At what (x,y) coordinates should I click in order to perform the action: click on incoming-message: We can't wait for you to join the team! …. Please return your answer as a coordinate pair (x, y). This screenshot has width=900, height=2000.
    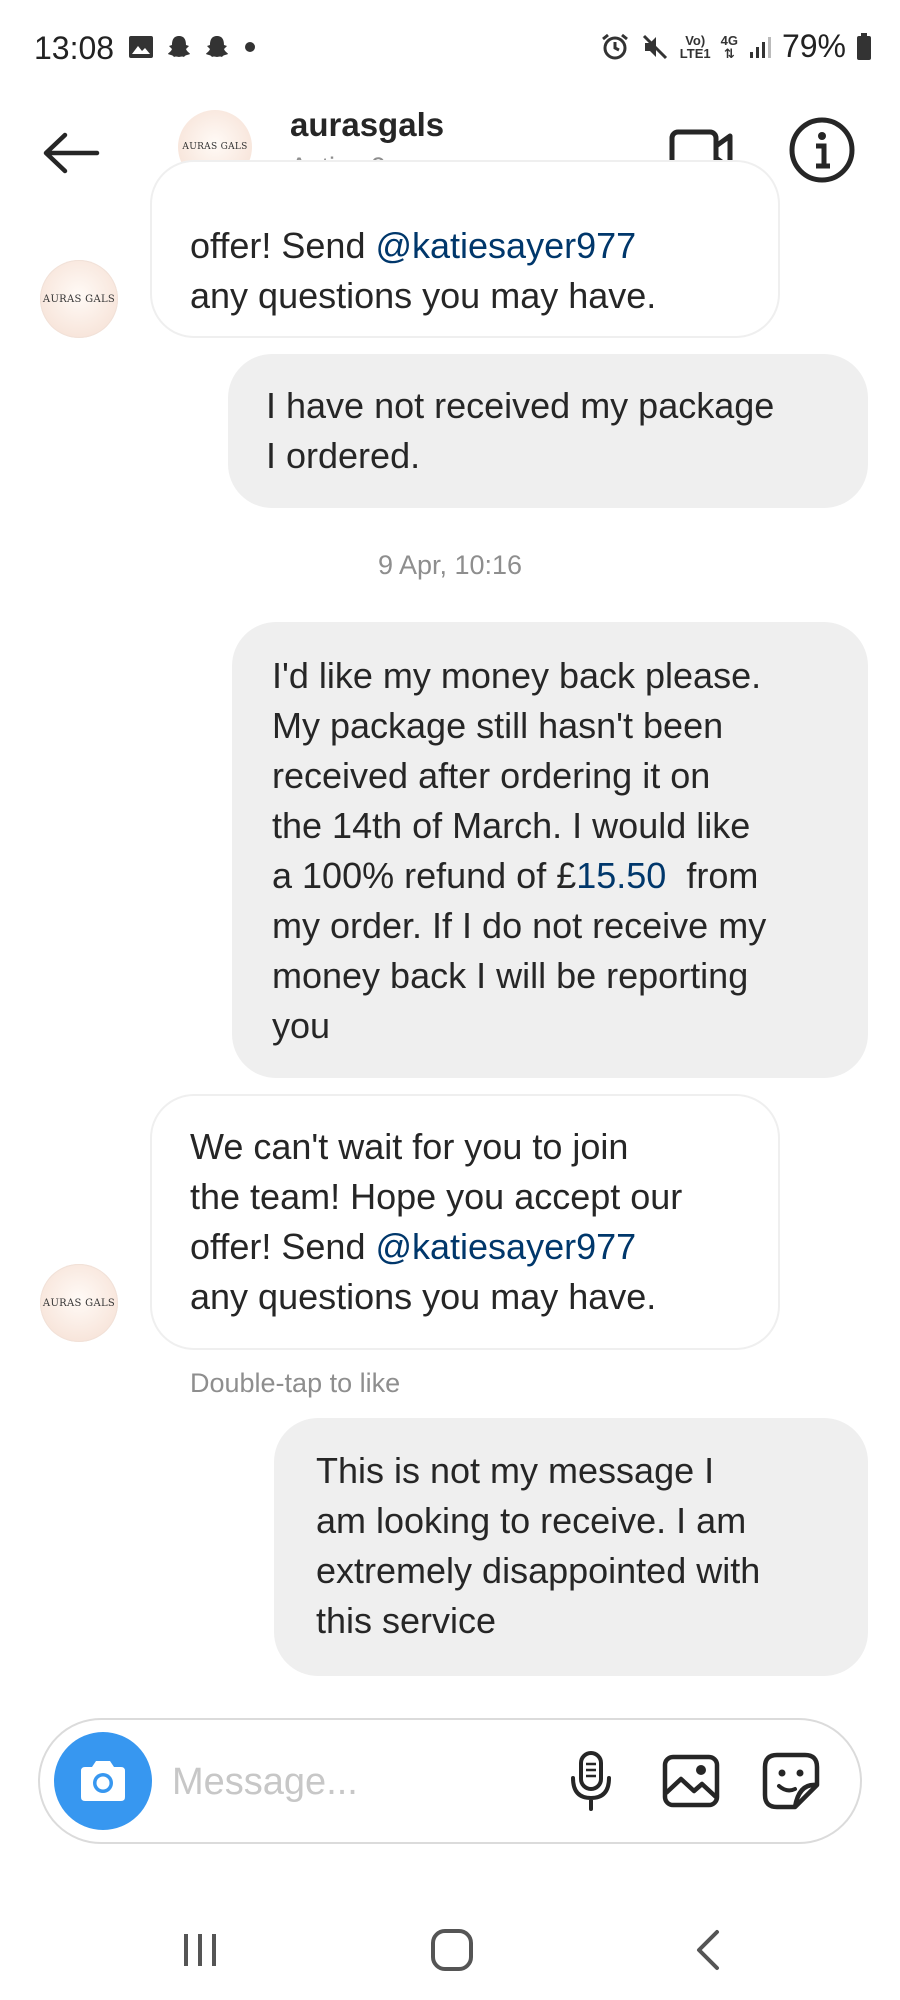
    Looking at the image, I should click on (465, 1222).